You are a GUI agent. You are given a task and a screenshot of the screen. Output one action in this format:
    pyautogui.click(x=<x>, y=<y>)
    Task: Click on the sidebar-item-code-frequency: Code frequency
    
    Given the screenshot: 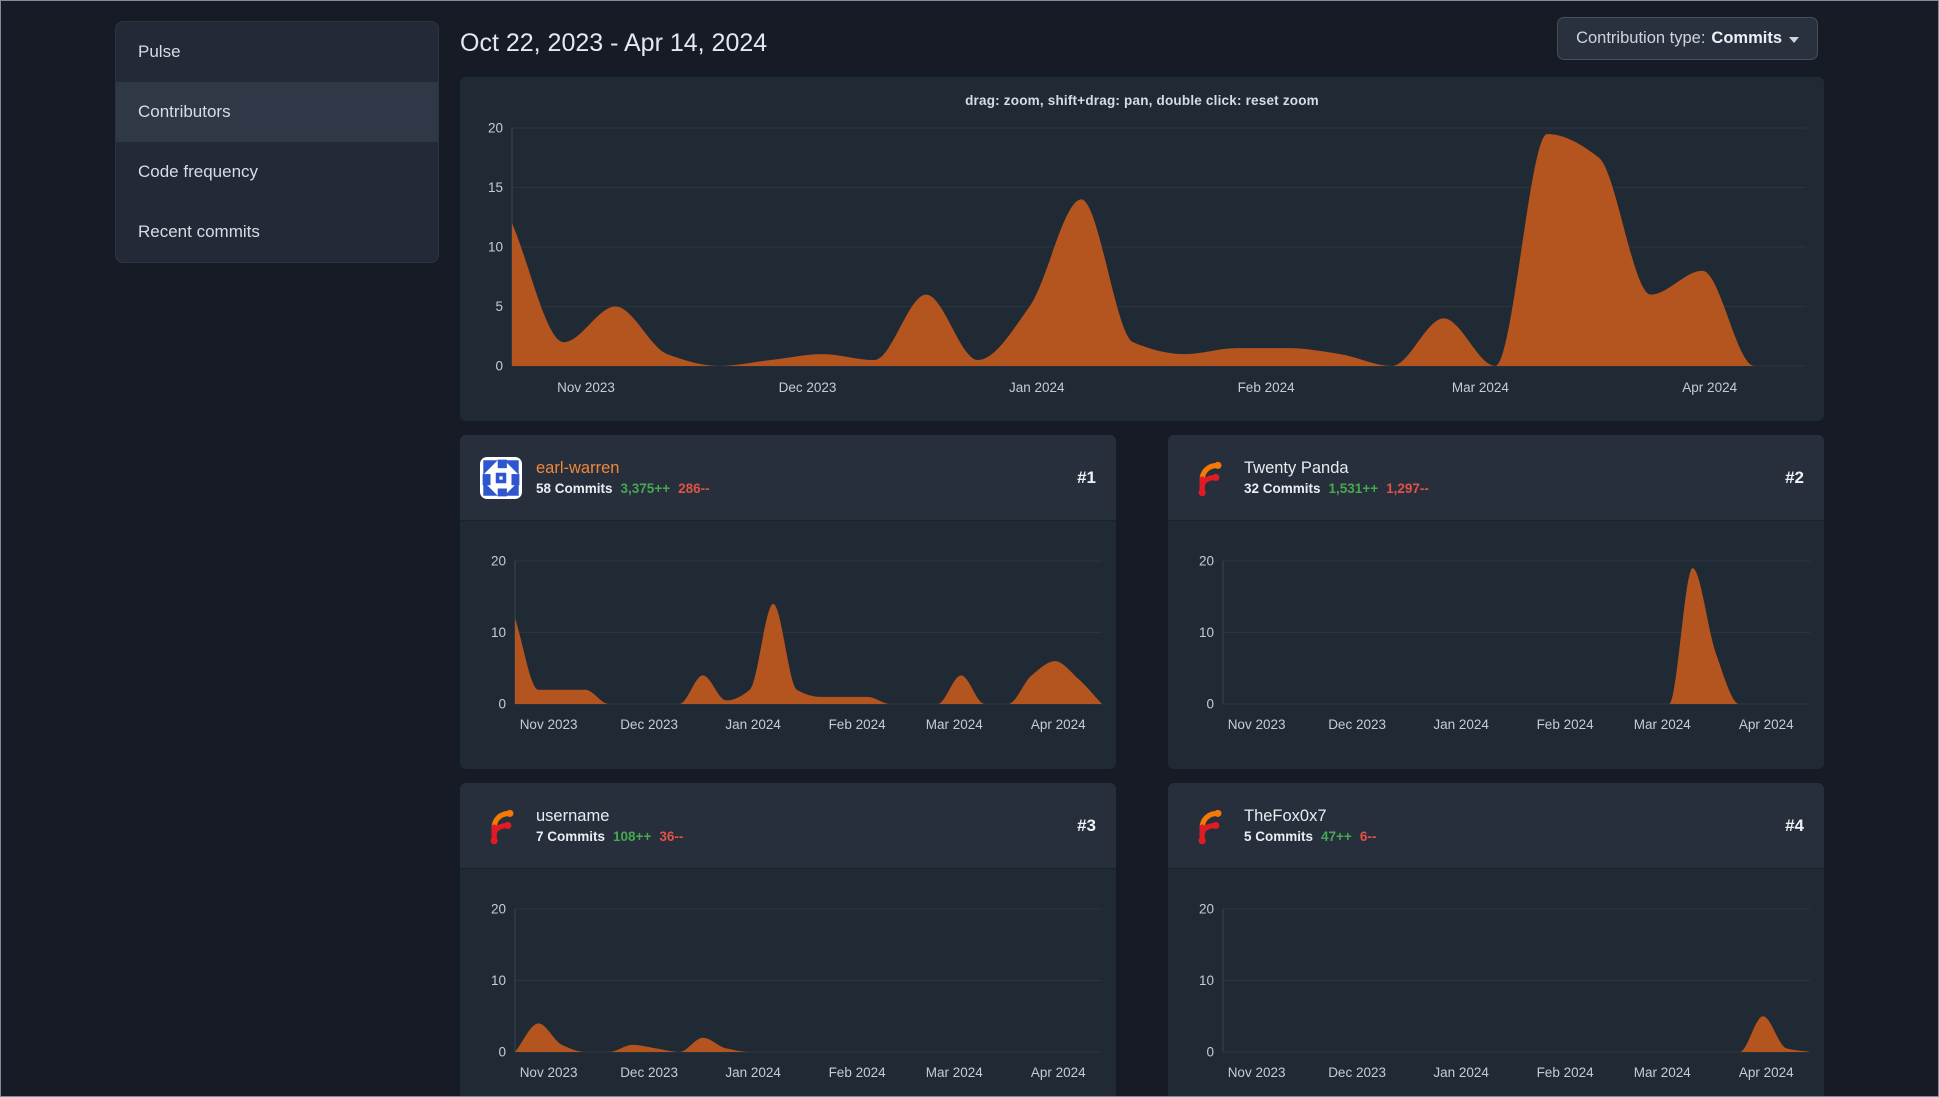 What is the action you would take?
    pyautogui.click(x=277, y=172)
    